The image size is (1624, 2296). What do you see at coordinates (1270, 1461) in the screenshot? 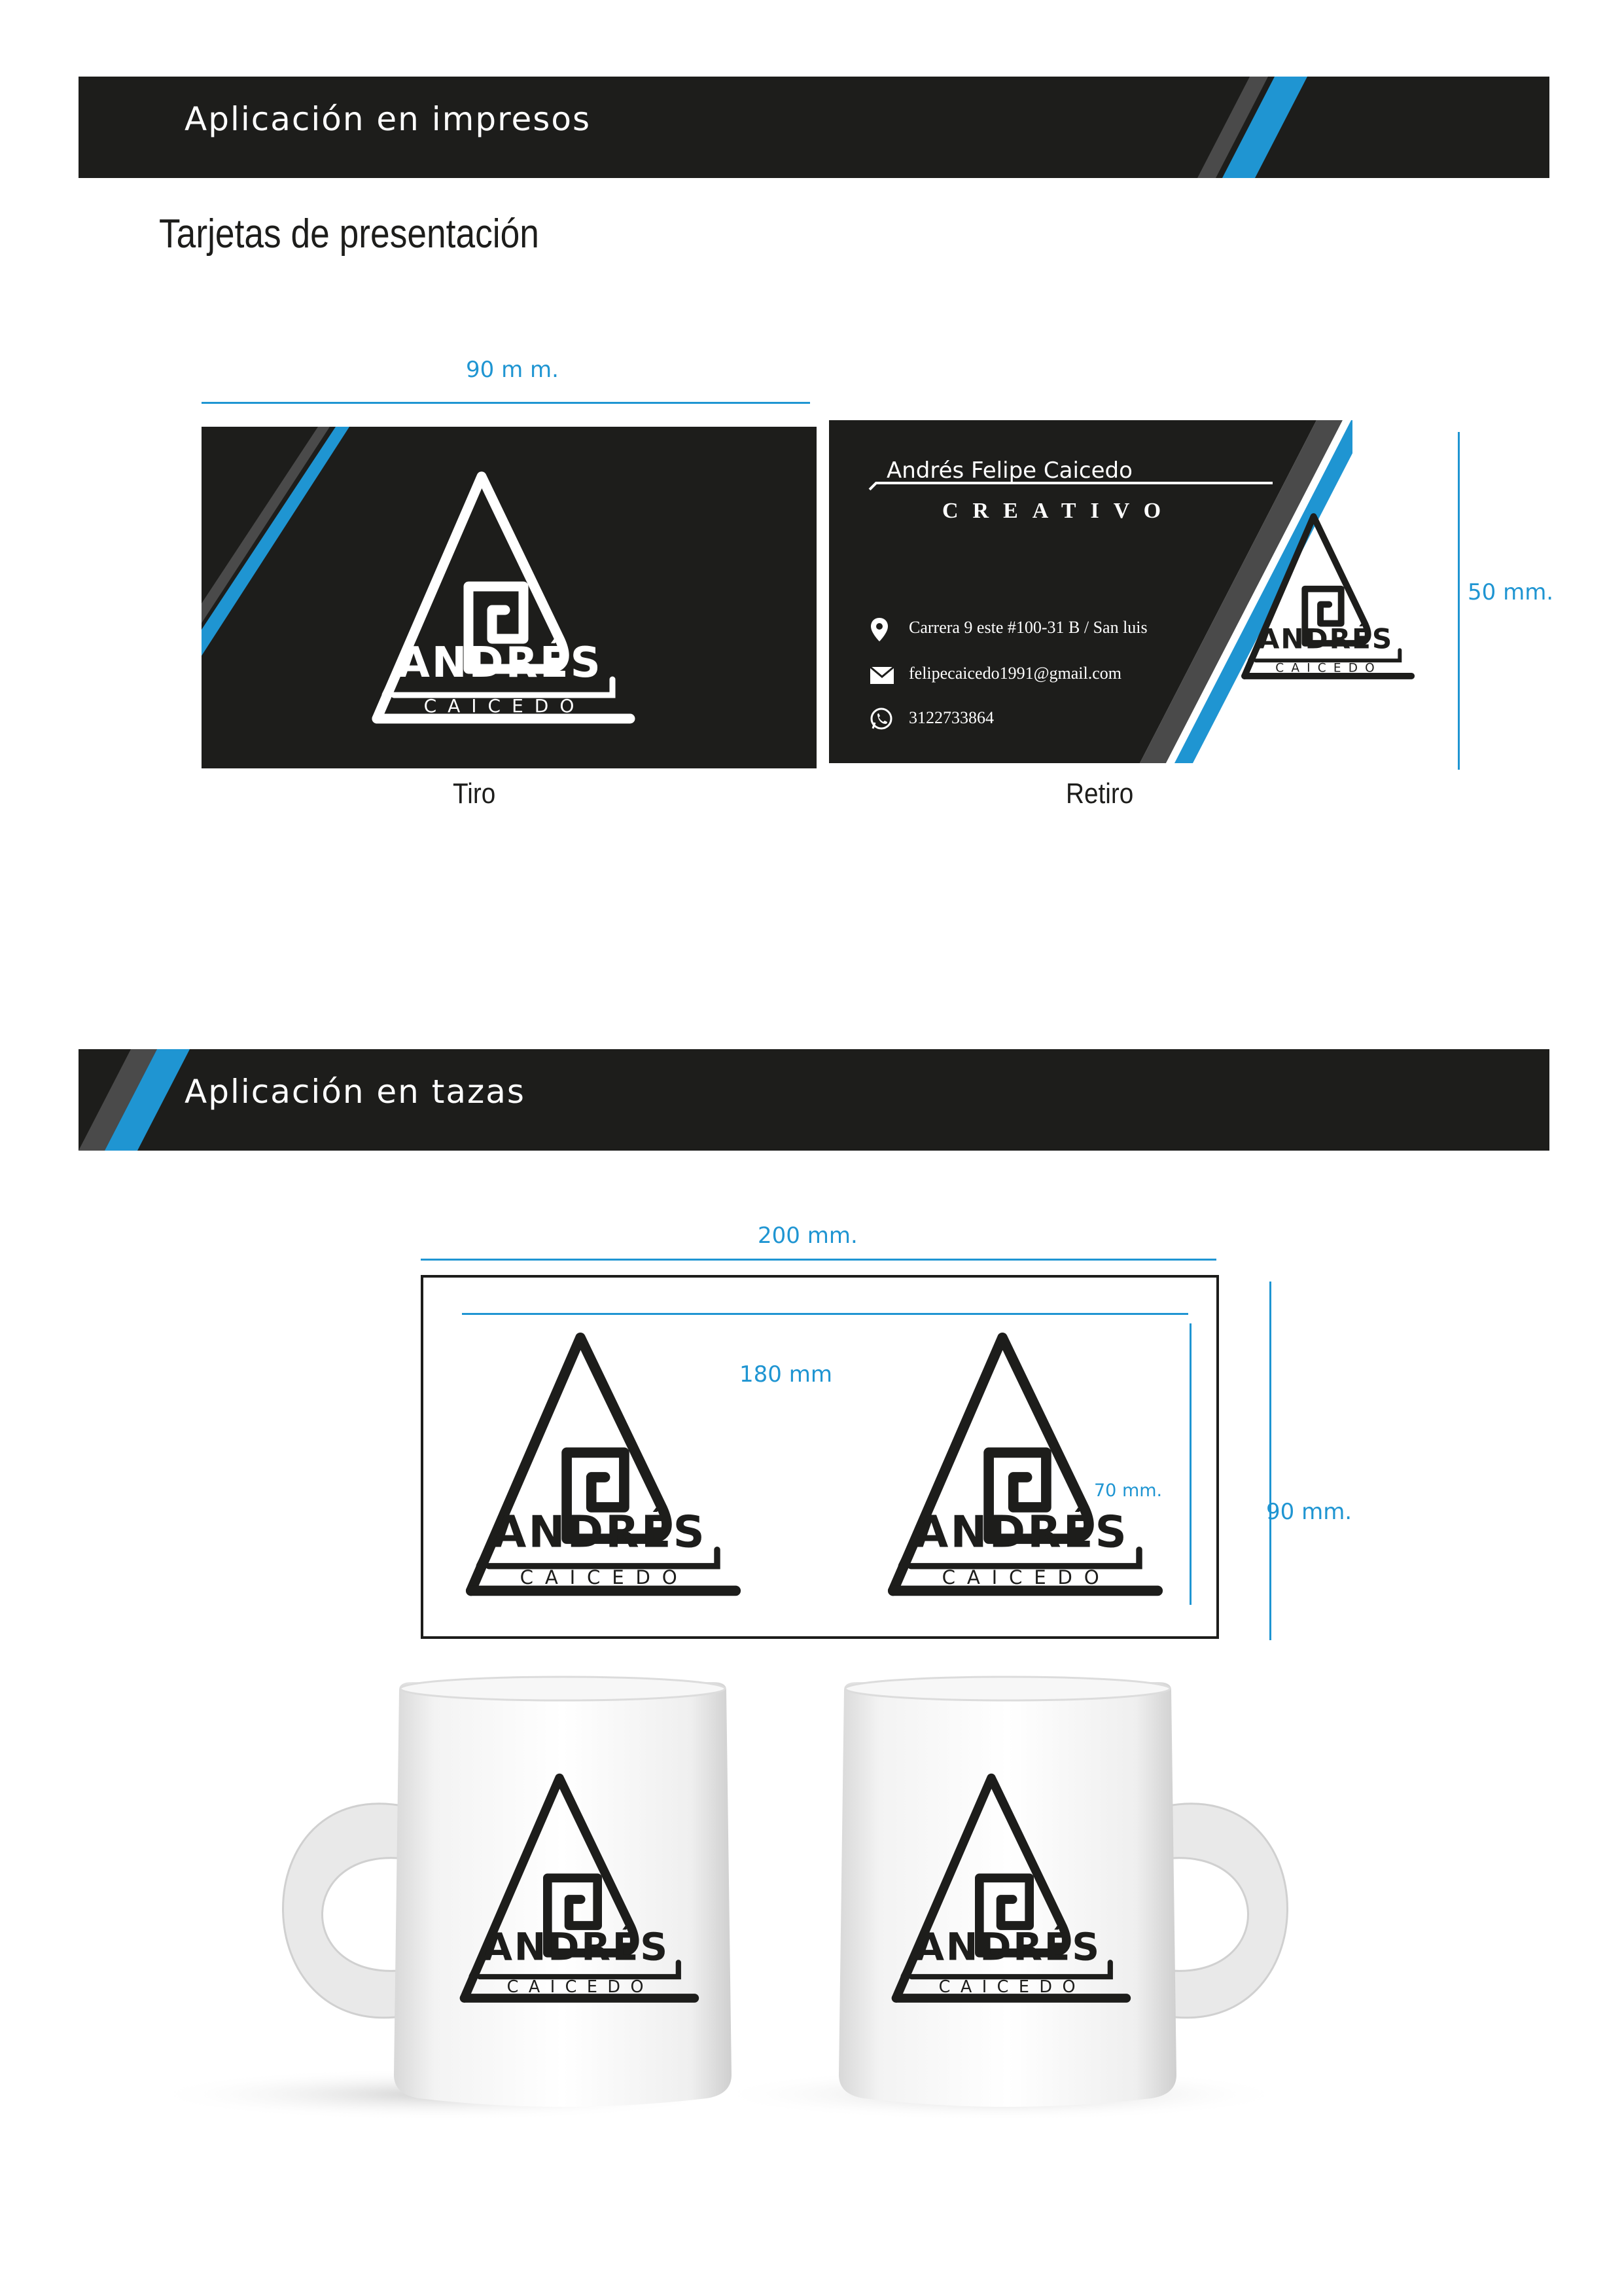
I see `mug-height-line` at bounding box center [1270, 1461].